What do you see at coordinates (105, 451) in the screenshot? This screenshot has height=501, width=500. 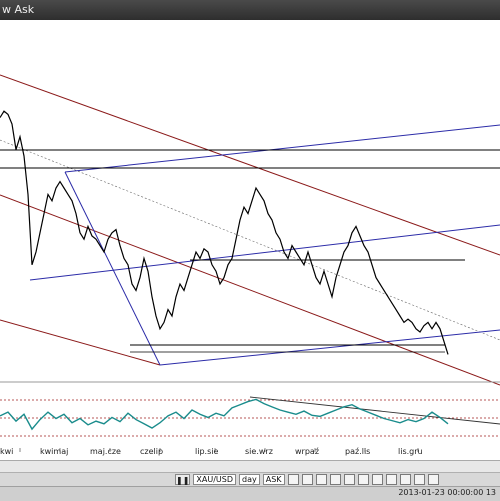 I see `month-tick-label: maj.cze` at bounding box center [105, 451].